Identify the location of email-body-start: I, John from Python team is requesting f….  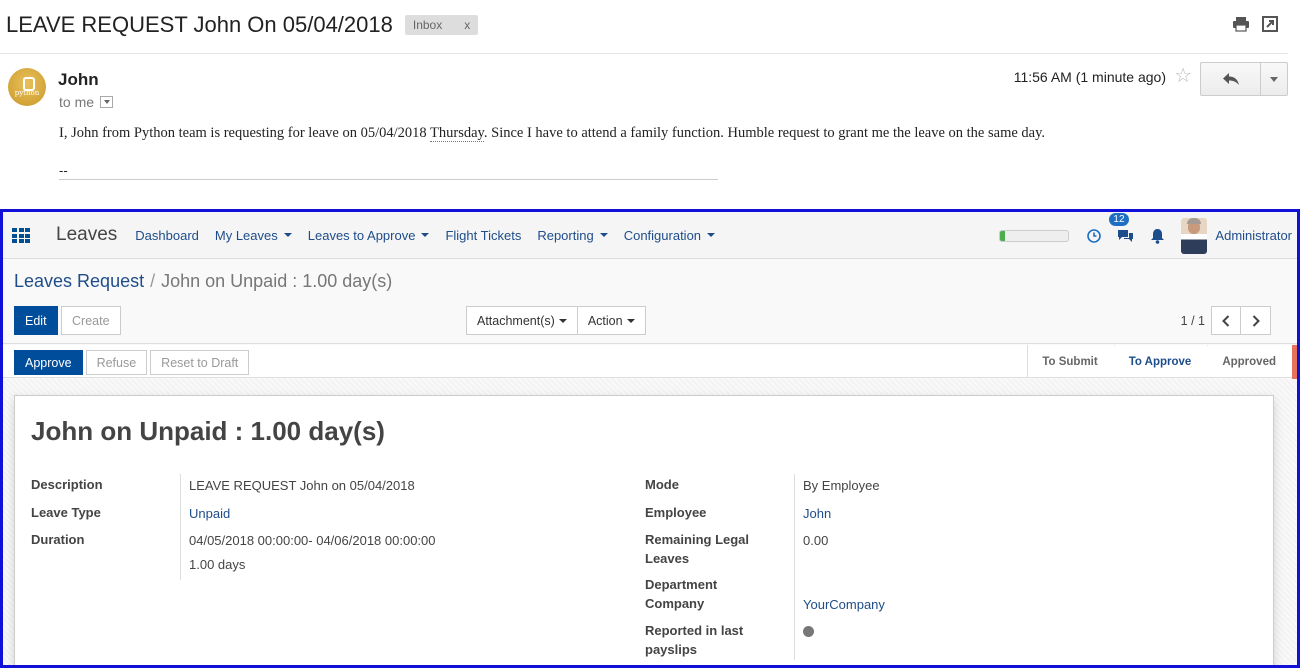
(245, 133).